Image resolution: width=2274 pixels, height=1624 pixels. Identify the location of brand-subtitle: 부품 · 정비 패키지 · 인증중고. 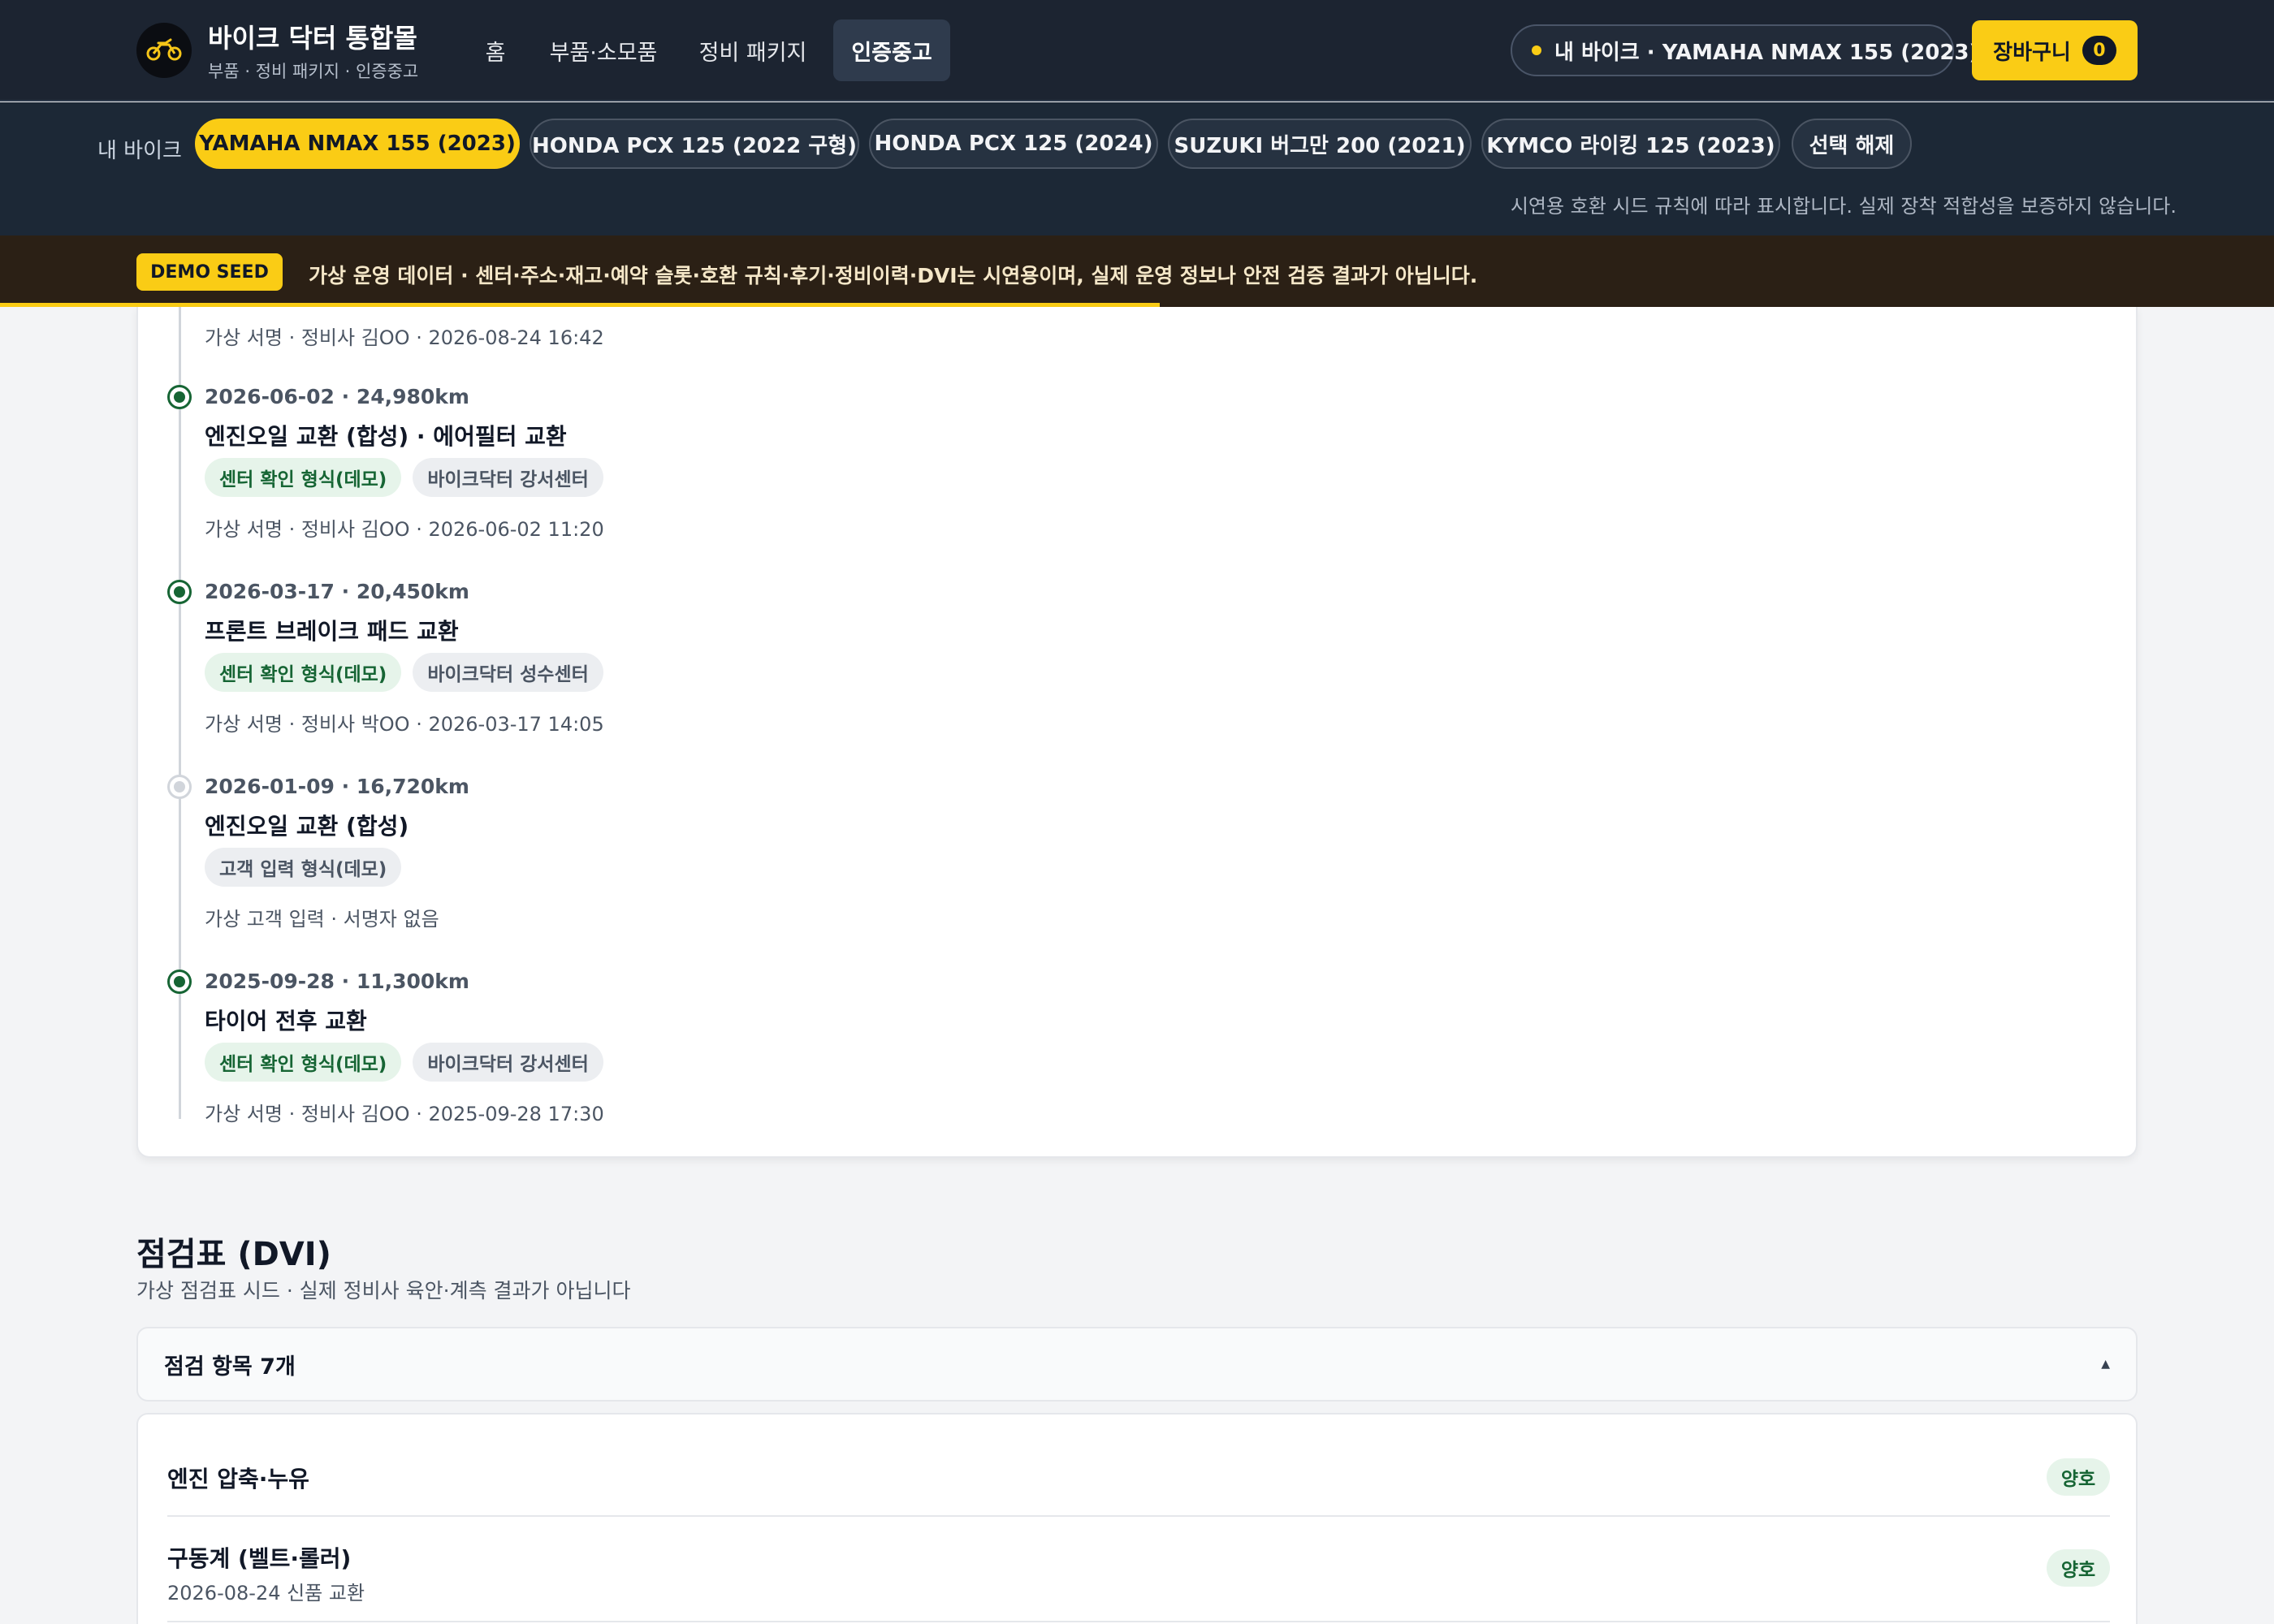
(314, 72).